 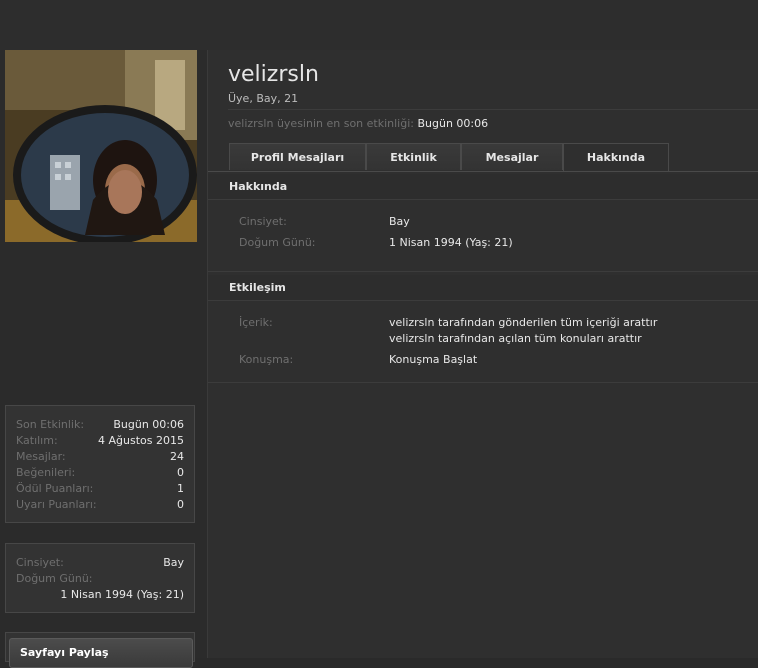 I want to click on share-page-button: Sayfayı Paylaş, so click(x=101, y=653).